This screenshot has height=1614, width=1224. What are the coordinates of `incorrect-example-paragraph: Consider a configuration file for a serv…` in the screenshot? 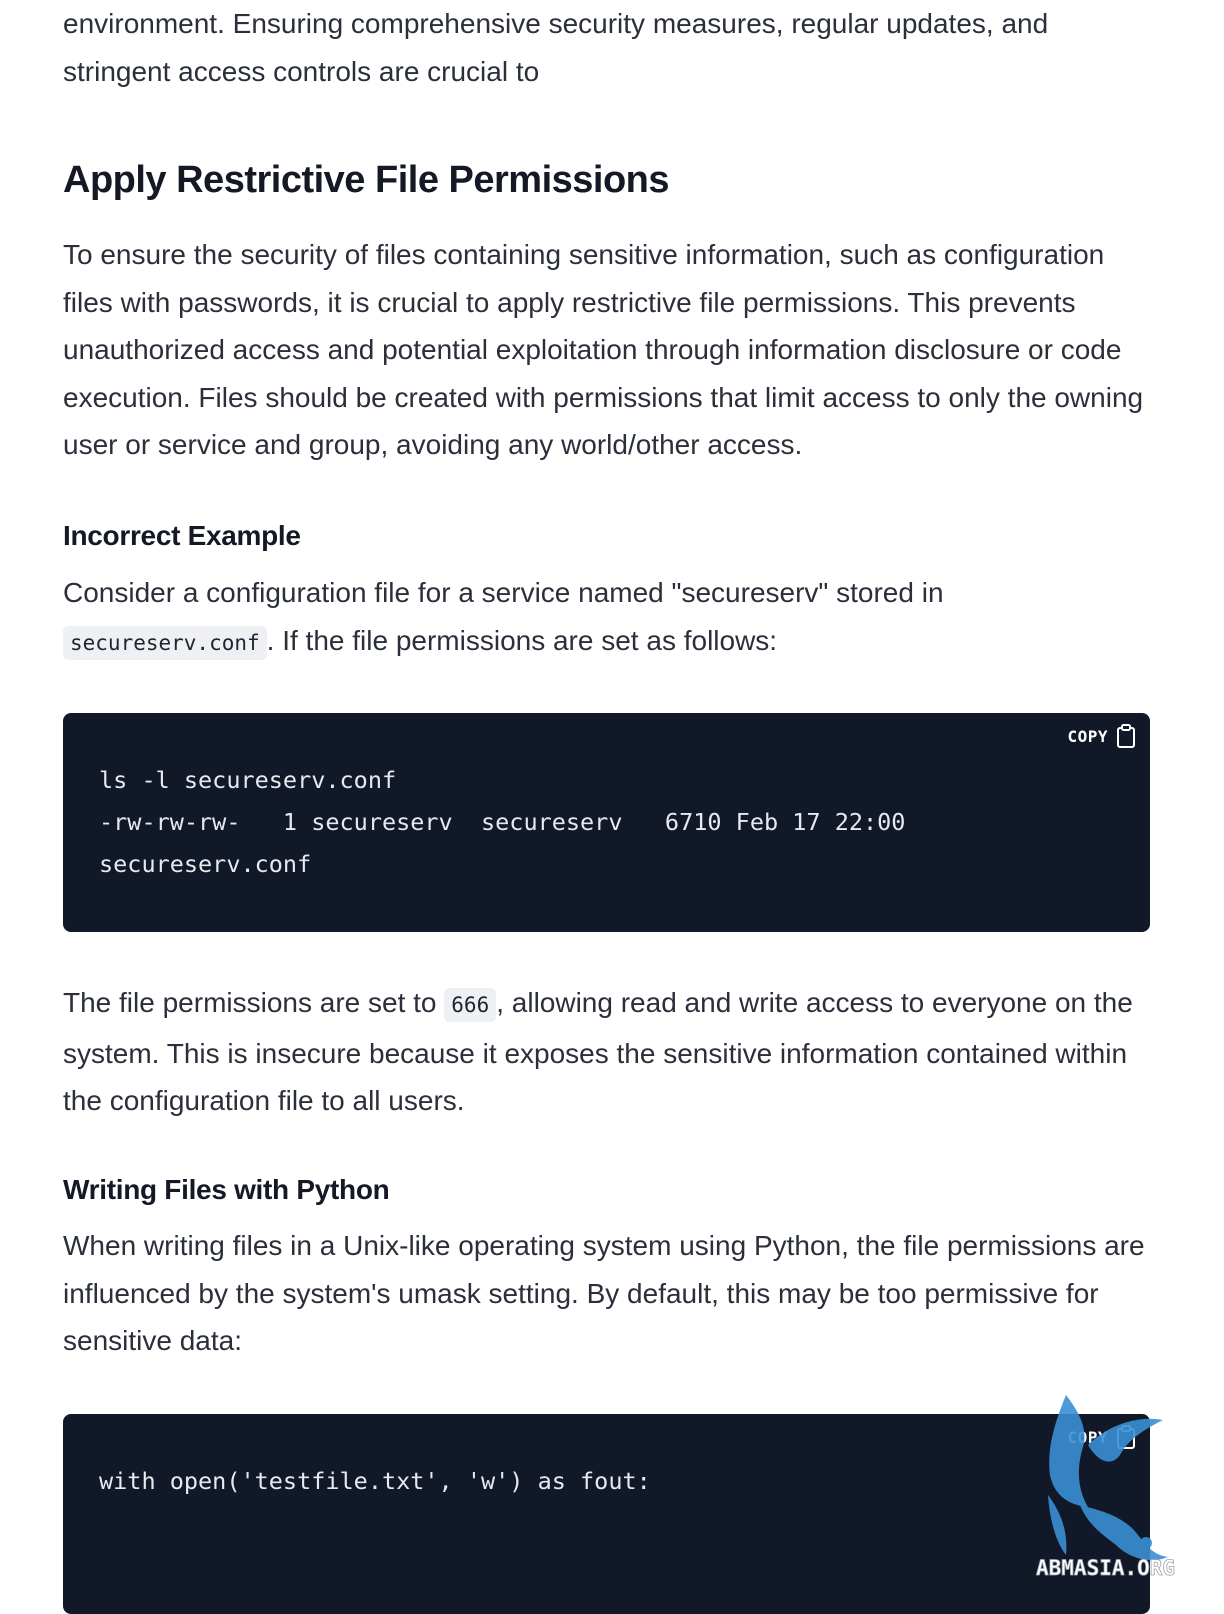 It's located at (606, 618).